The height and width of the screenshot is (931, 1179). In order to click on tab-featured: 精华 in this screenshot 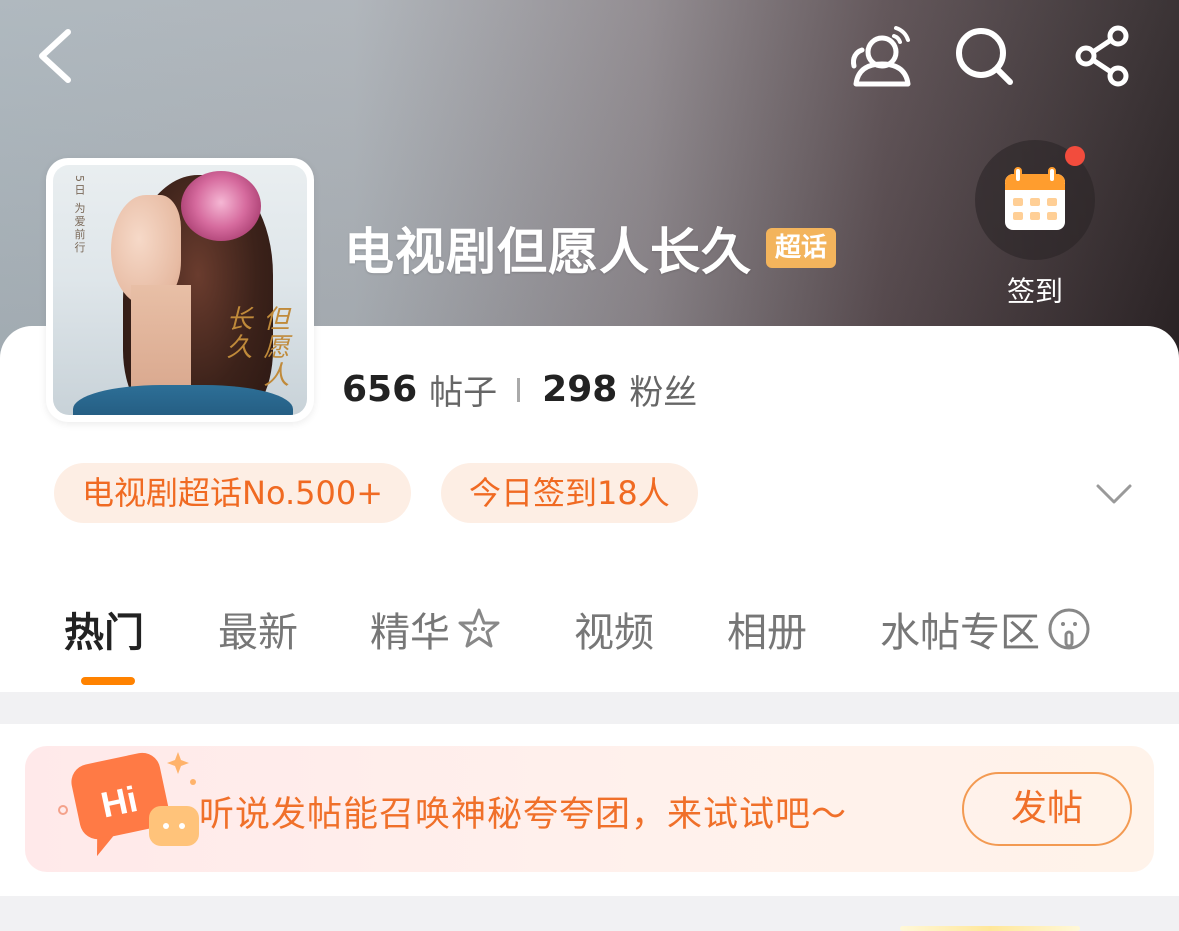, I will do `click(436, 629)`.